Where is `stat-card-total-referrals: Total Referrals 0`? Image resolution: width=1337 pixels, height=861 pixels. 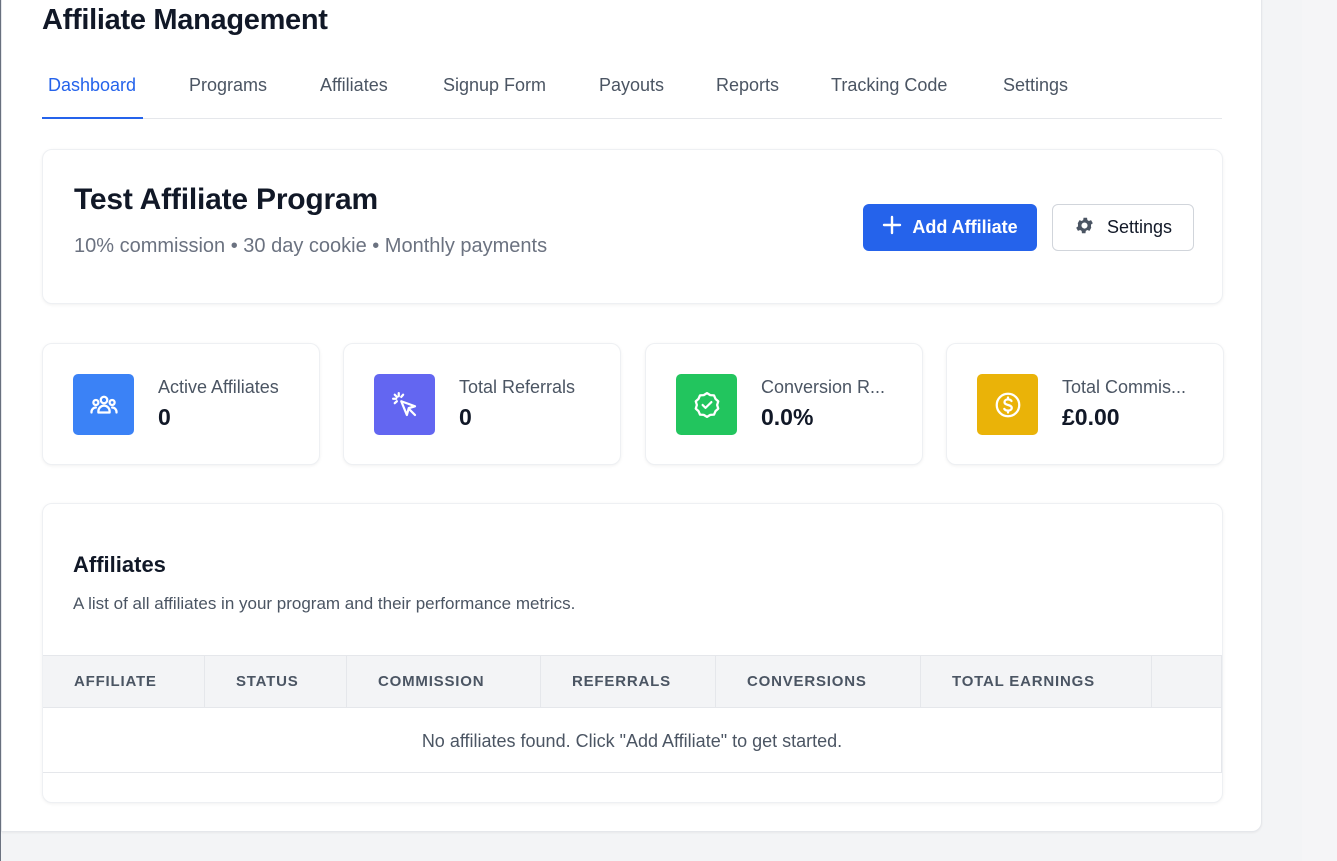
stat-card-total-referrals: Total Referrals 0 is located at coordinates (482, 404).